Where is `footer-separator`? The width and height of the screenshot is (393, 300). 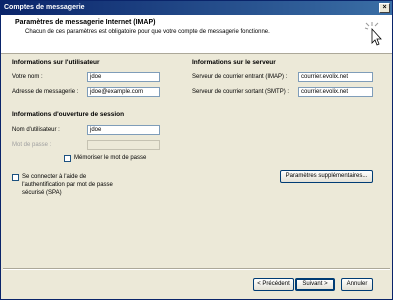 footer-separator is located at coordinates (196, 269).